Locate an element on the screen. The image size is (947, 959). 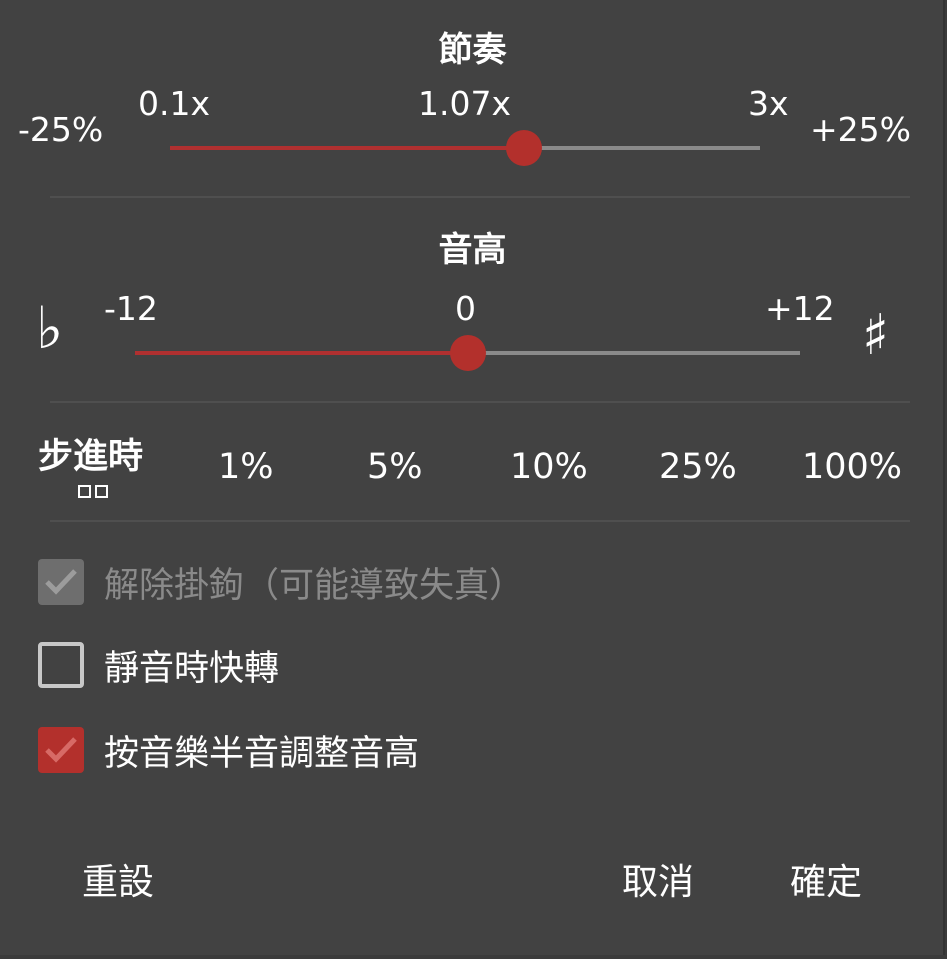
tempo-slider-fill is located at coordinates (347, 148).